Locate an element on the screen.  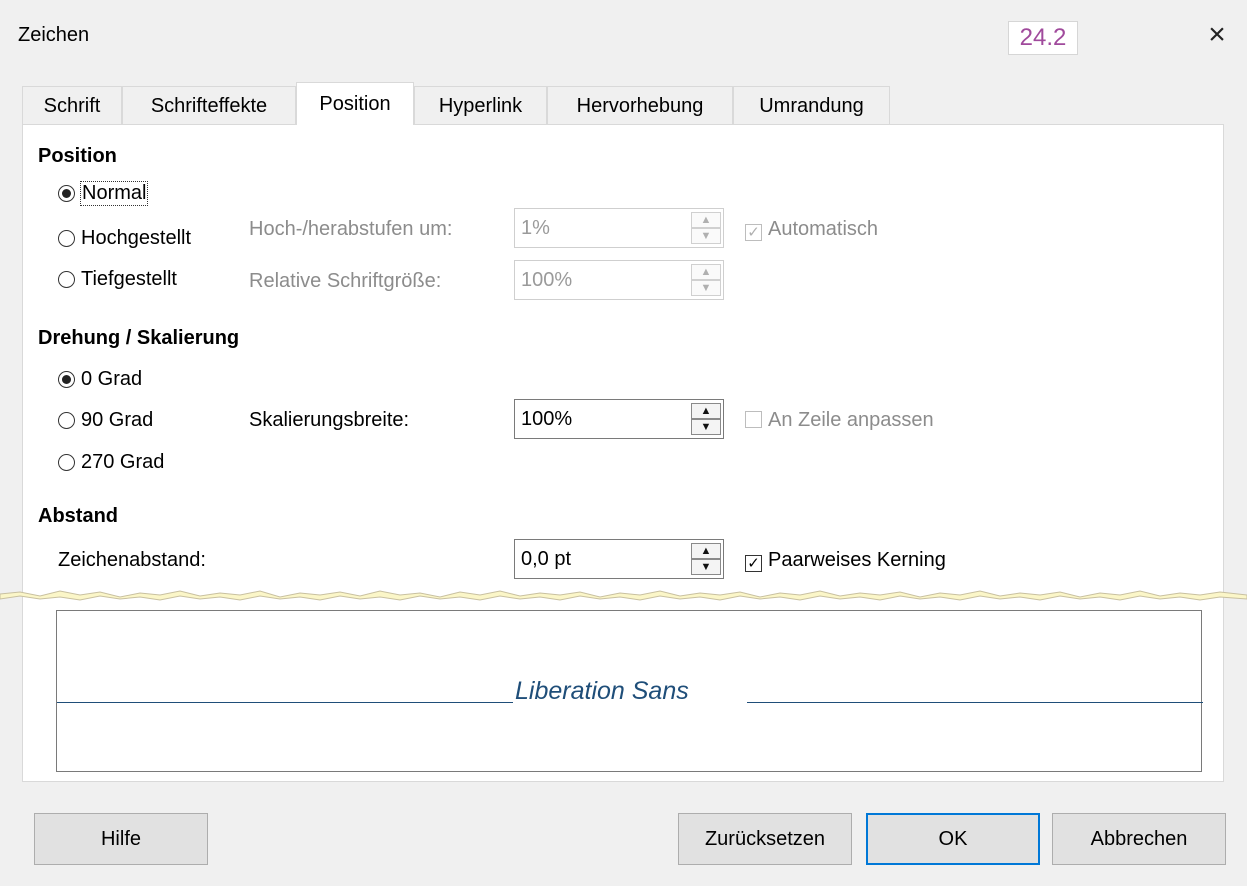
torn-edge-divider is located at coordinates (623, 595).